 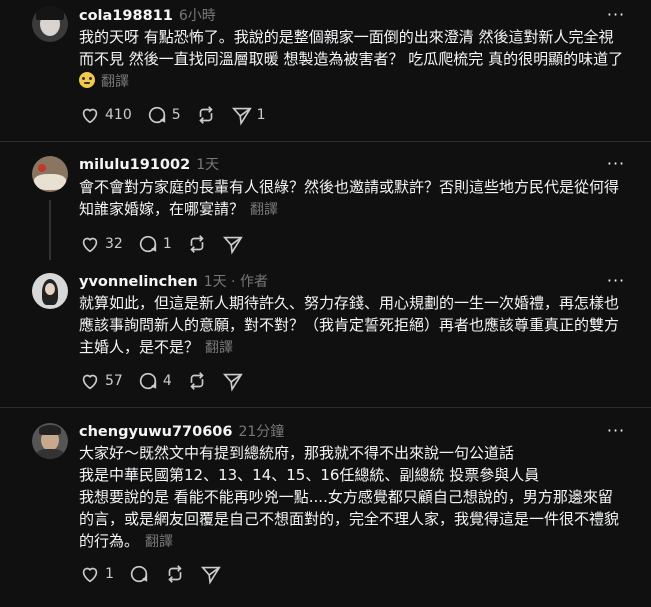 I want to click on like-count: 57, so click(x=114, y=381).